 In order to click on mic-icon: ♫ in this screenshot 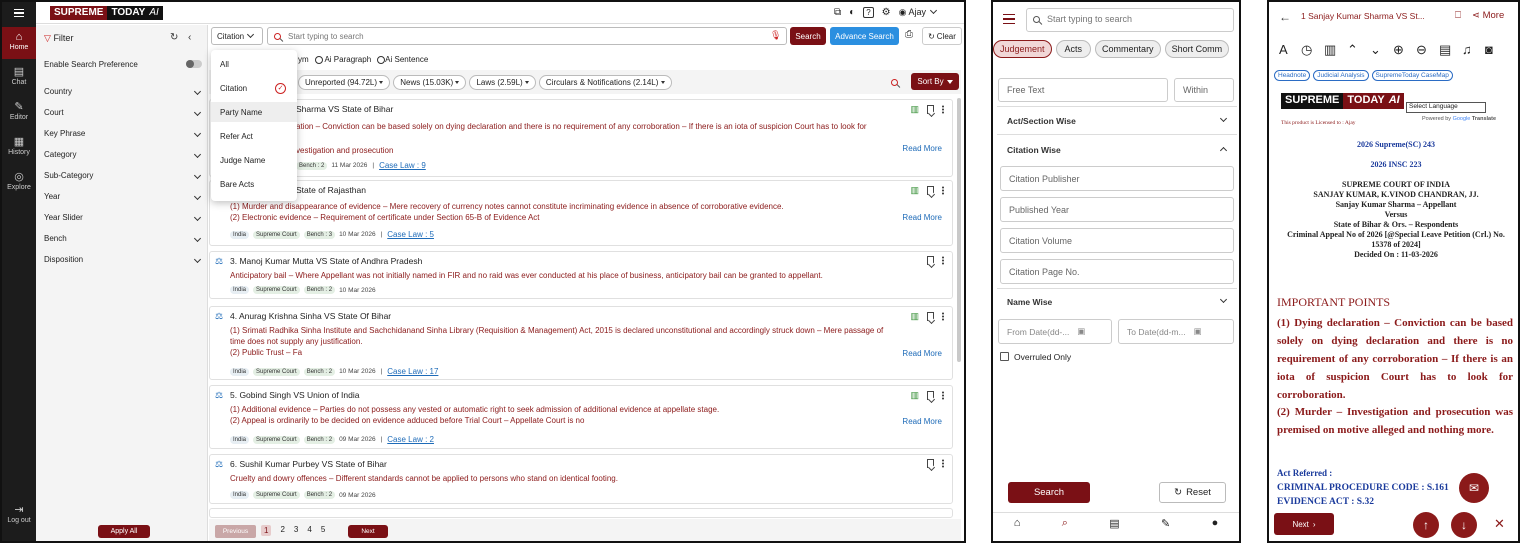, I will do `click(1467, 49)`.